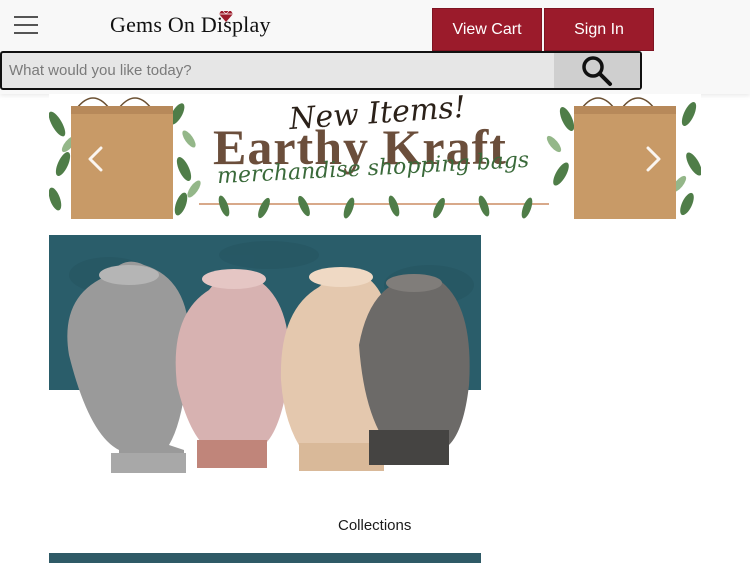 This screenshot has height=563, width=750. I want to click on search-input, so click(278, 70).